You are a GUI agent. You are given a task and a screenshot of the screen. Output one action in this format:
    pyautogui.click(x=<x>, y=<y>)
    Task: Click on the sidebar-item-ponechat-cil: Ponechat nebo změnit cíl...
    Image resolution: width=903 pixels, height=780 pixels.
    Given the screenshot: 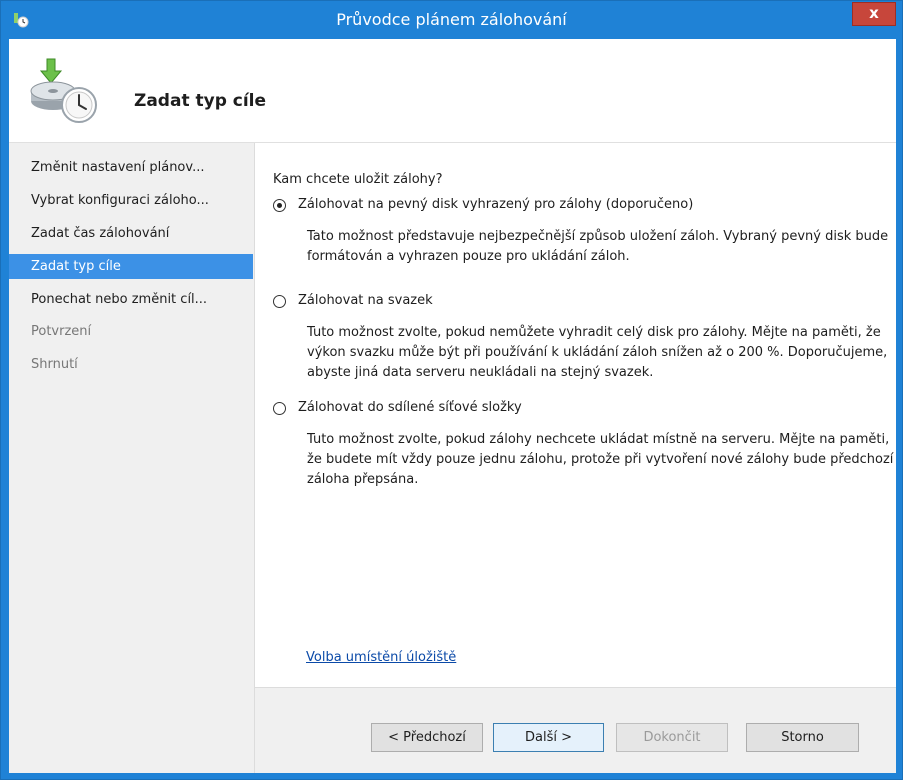 What is the action you would take?
    pyautogui.click(x=131, y=299)
    